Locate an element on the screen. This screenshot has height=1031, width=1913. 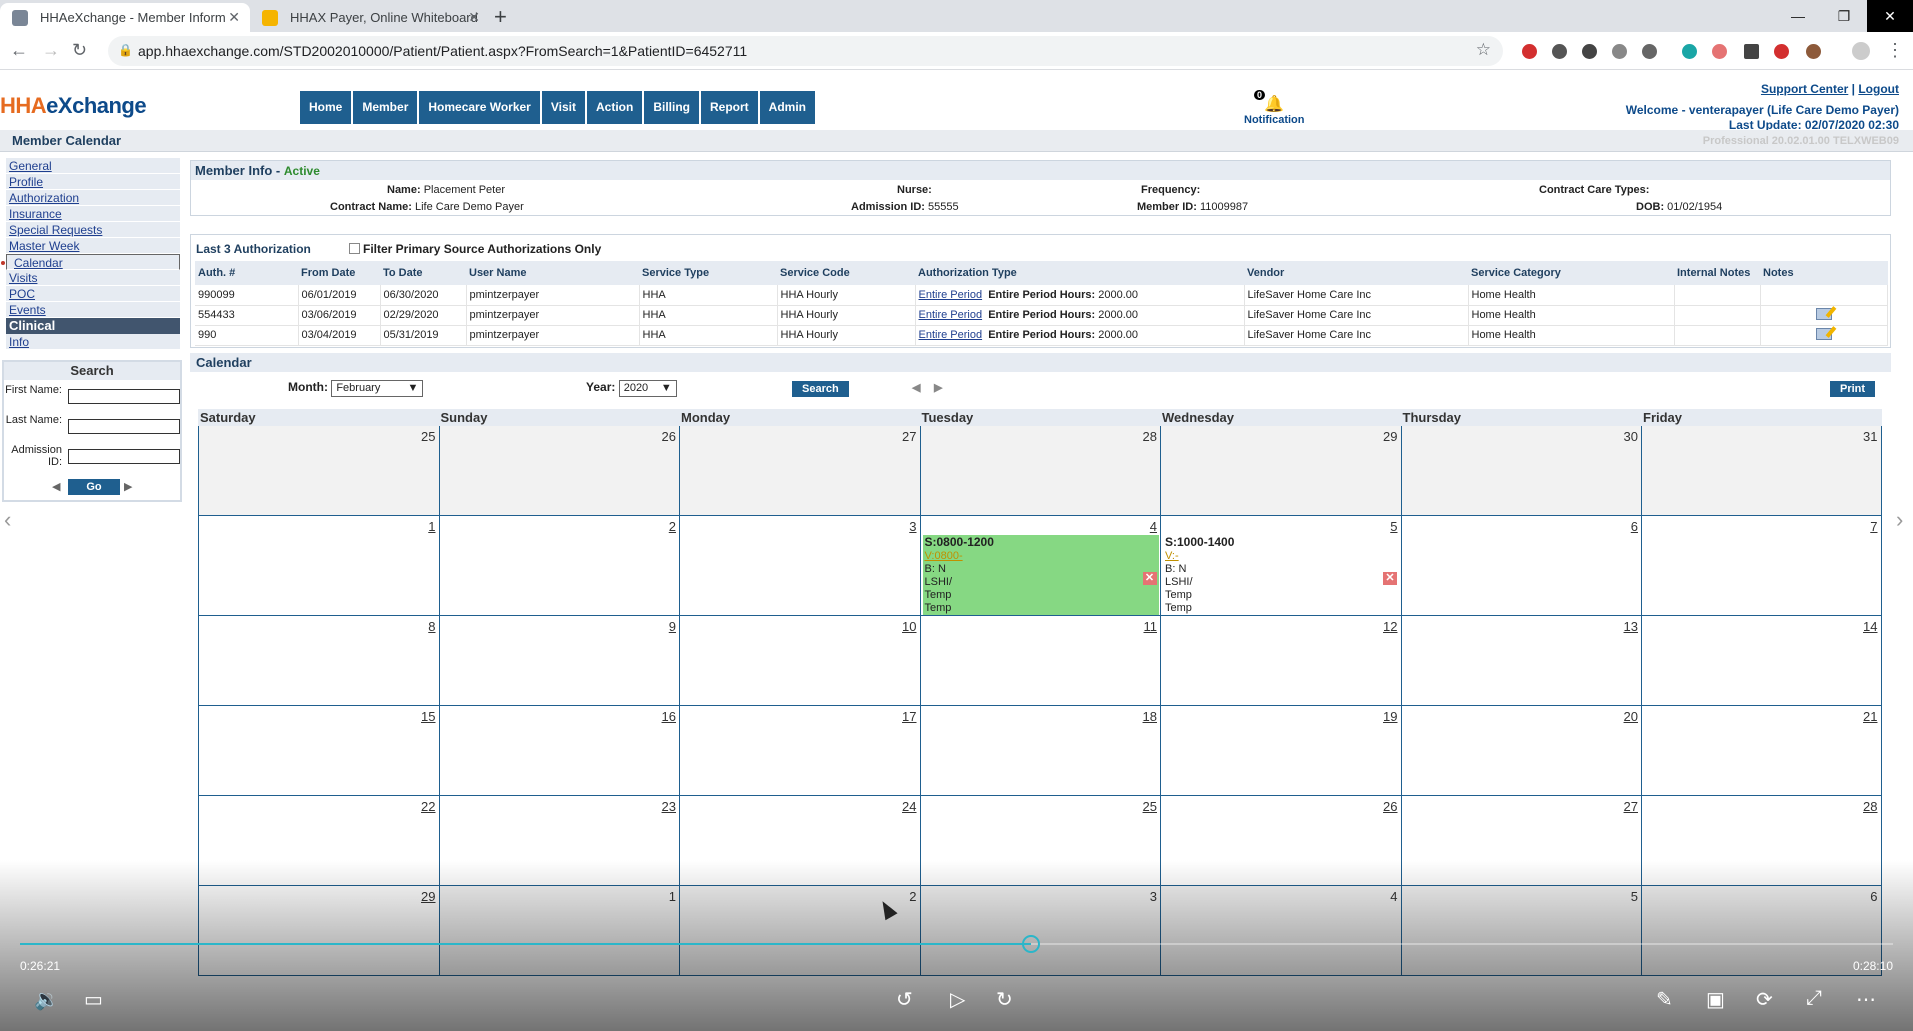
nav-visit: Visit is located at coordinates (563, 107).